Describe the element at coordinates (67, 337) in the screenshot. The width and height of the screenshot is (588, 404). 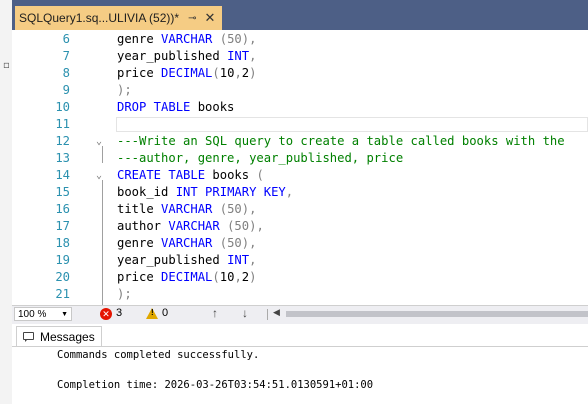
I see `tab-messages-label: Messages` at that location.